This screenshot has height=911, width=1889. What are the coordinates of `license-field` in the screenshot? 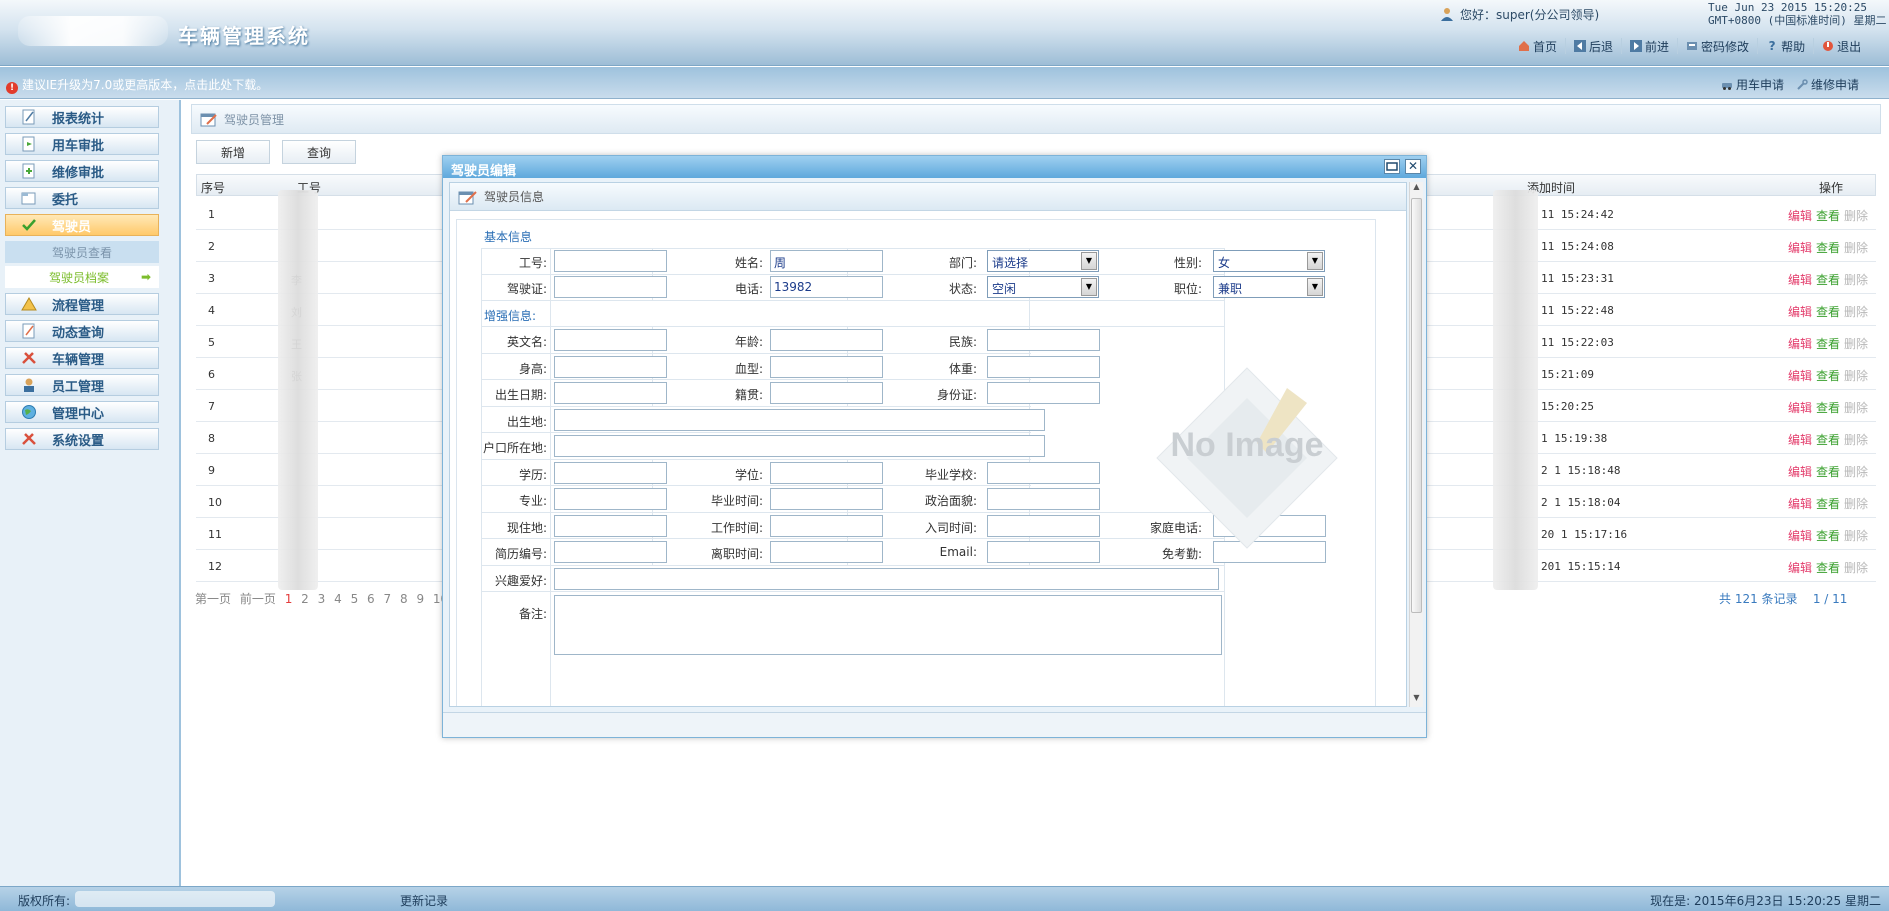 It's located at (610, 287).